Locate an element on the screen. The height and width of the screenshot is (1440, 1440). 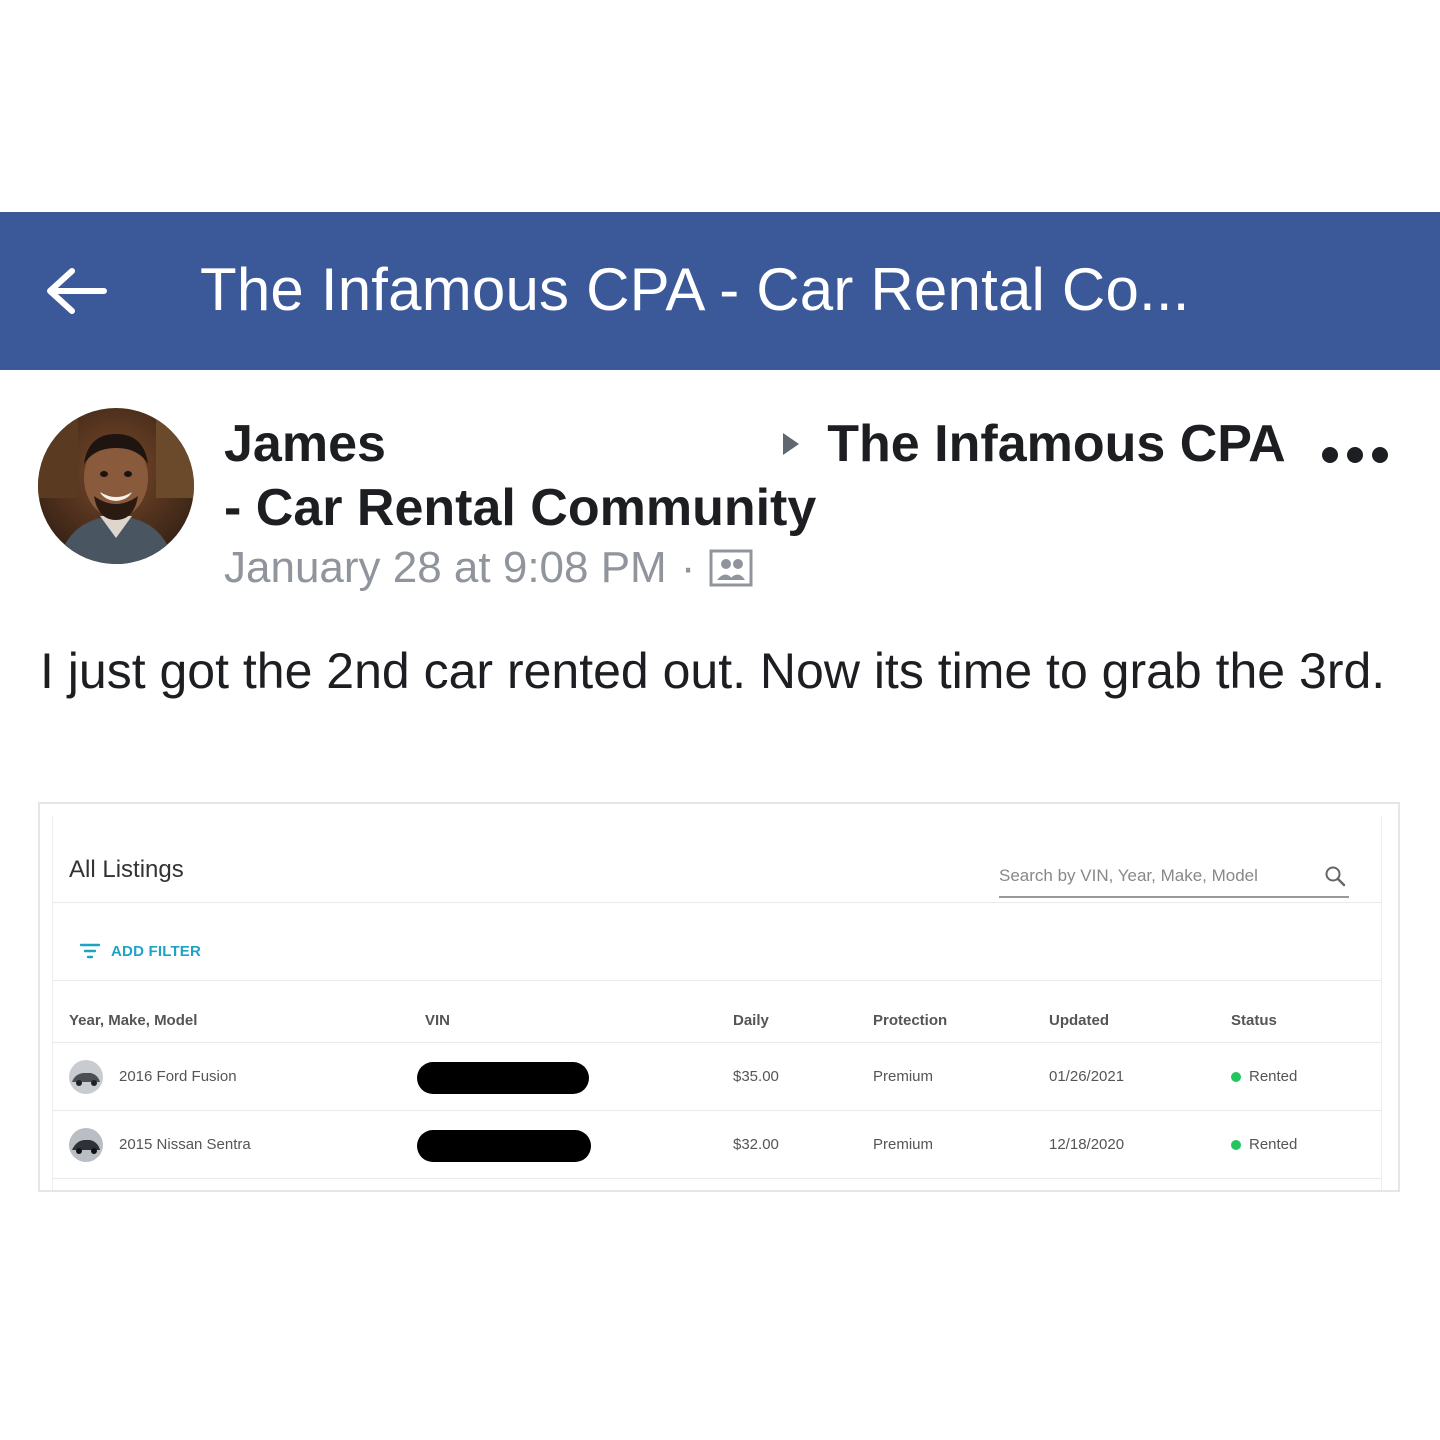
author-avatar is located at coordinates (116, 486).